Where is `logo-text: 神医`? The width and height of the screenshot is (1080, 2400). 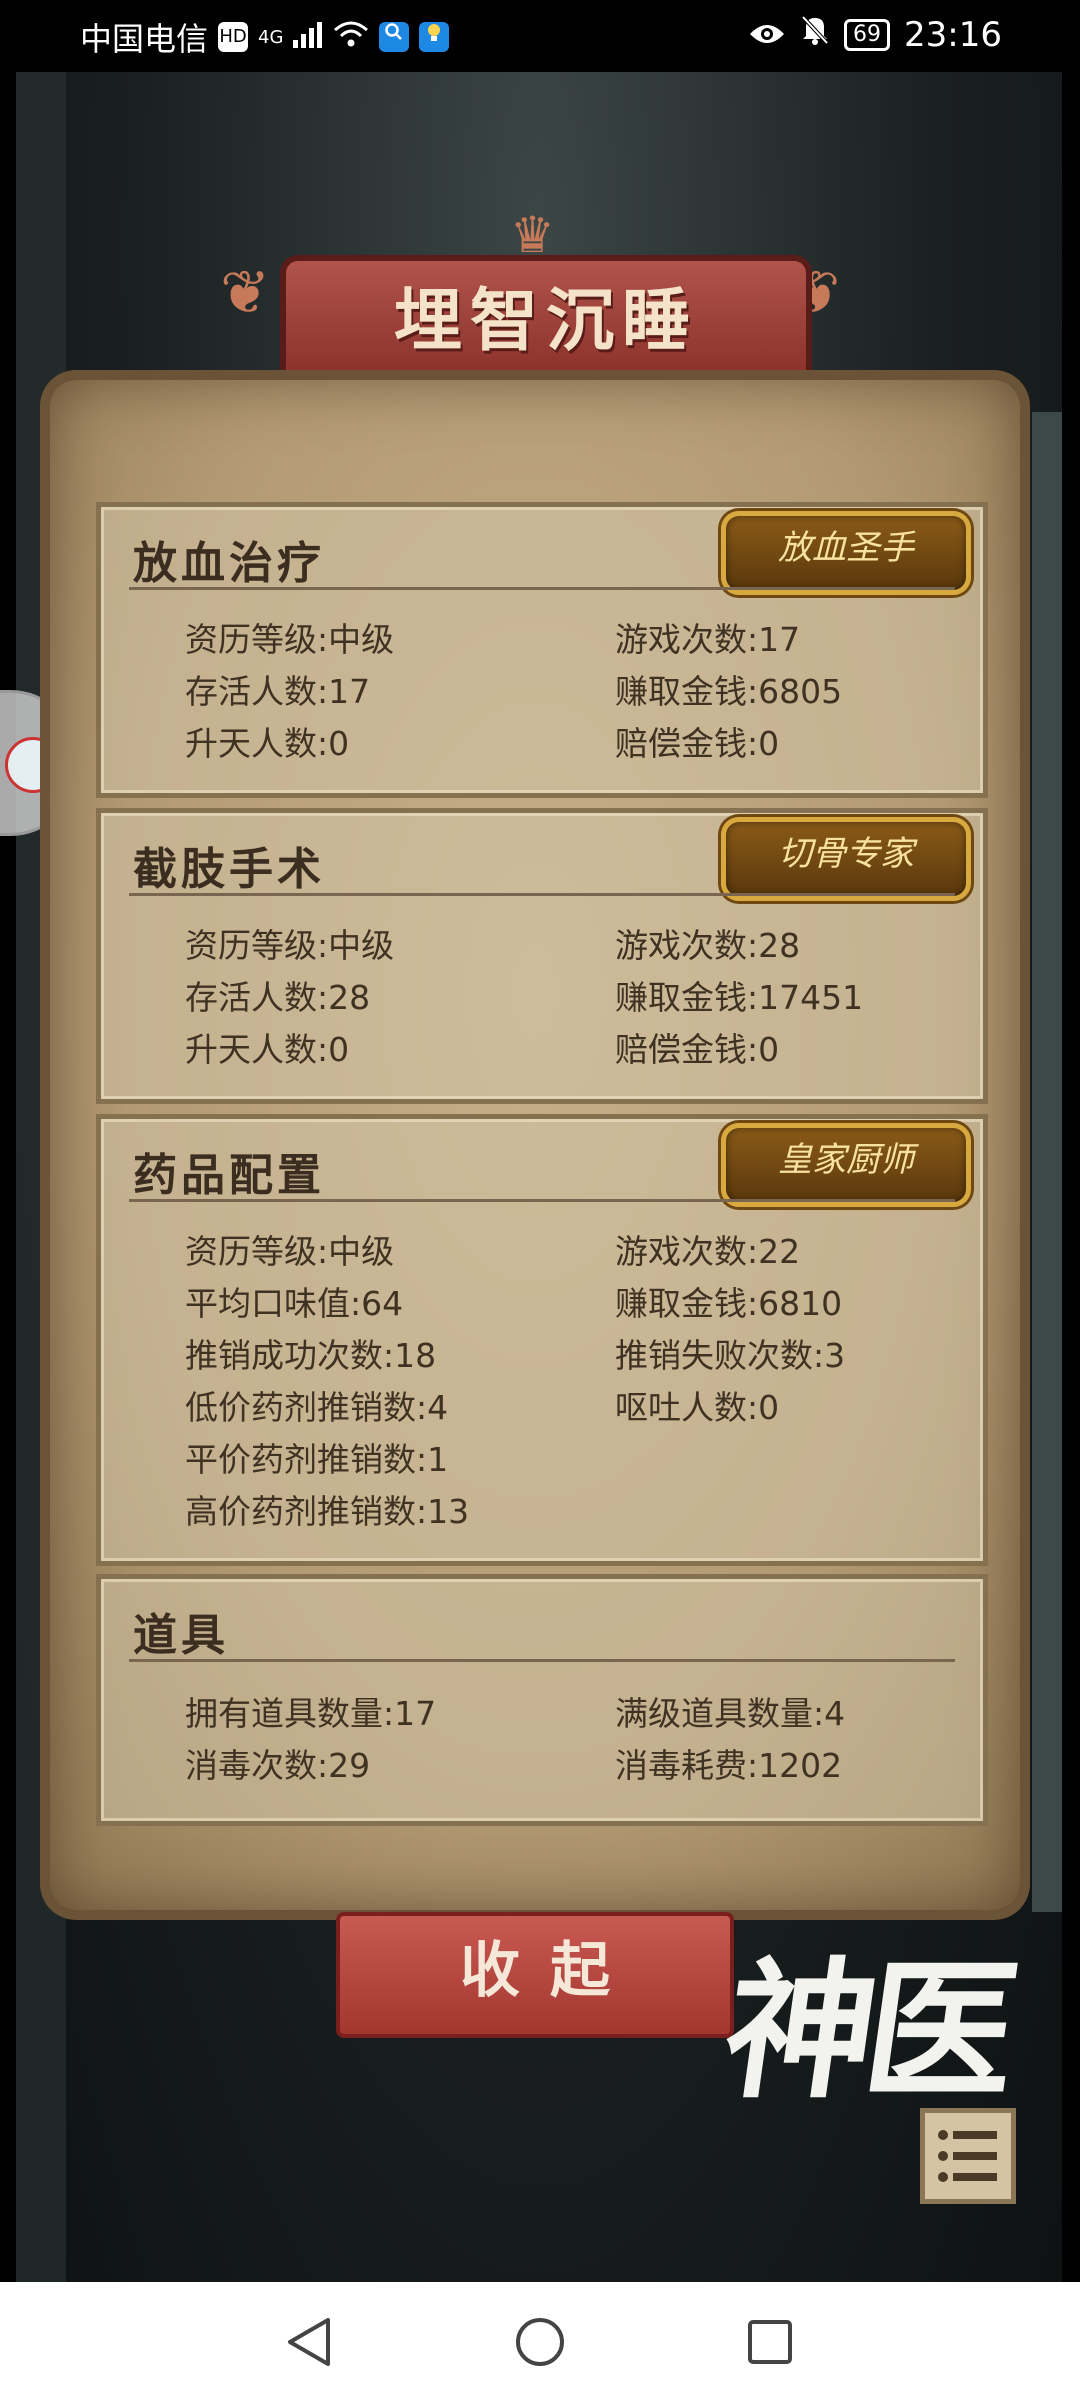
logo-text: 神医 is located at coordinates (866, 2031).